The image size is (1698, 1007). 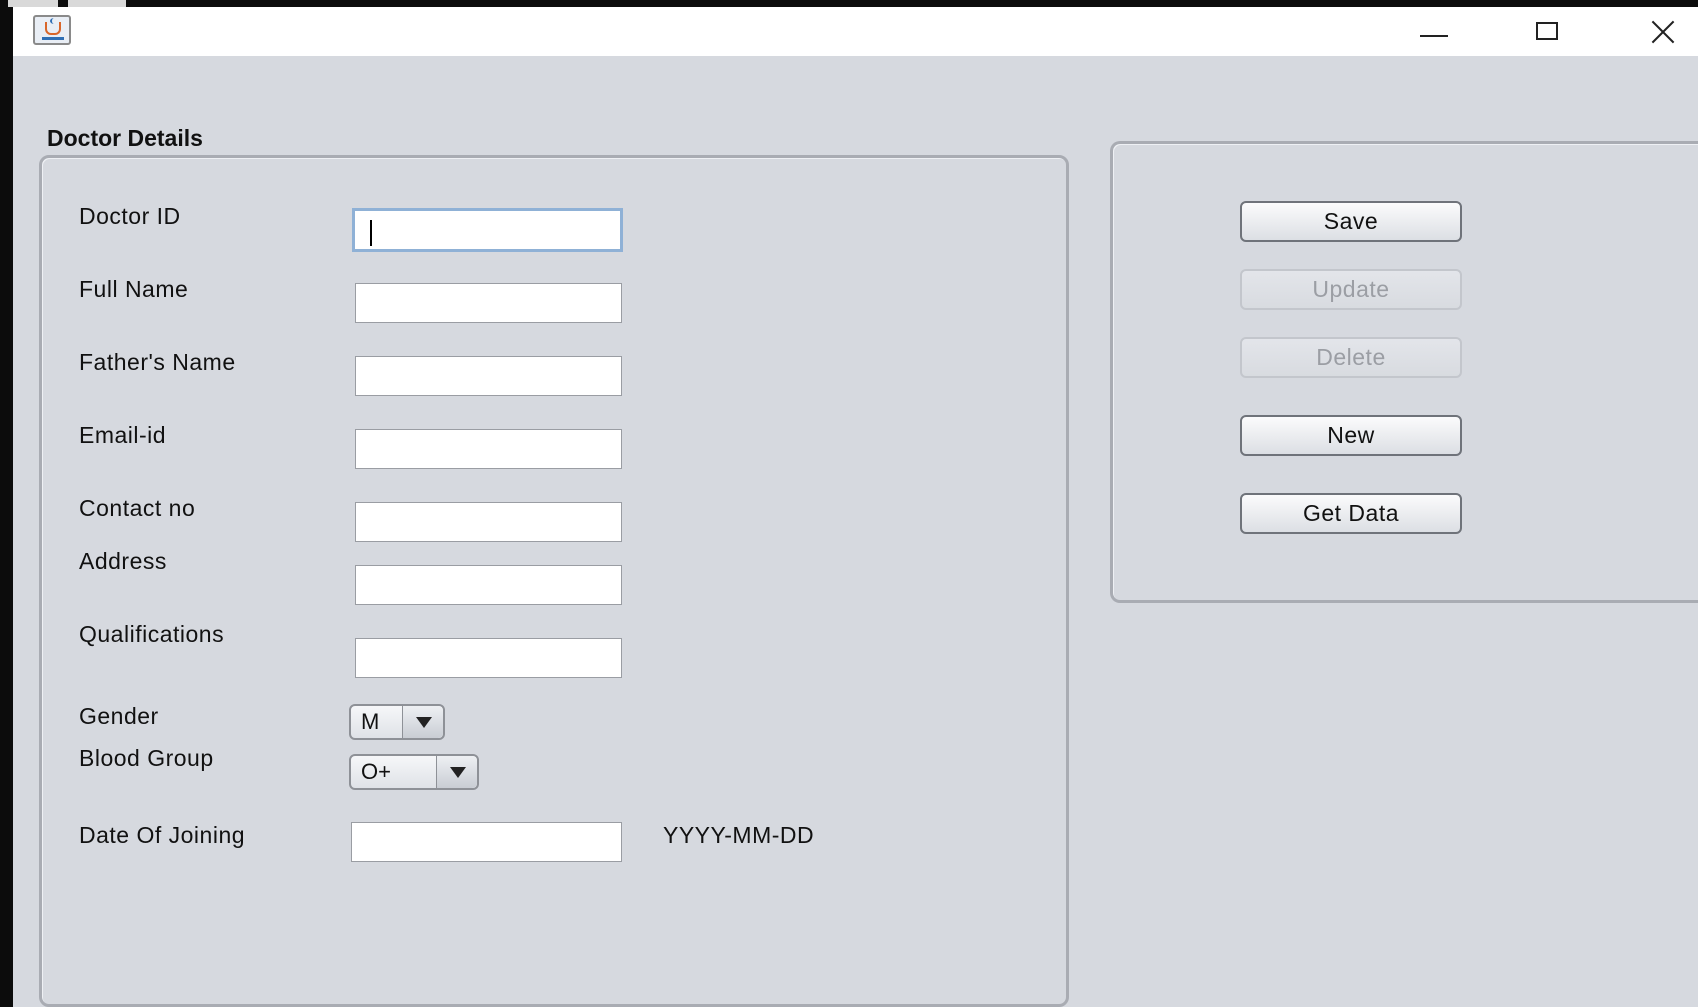 What do you see at coordinates (1351, 289) in the screenshot?
I see `update-button: Update` at bounding box center [1351, 289].